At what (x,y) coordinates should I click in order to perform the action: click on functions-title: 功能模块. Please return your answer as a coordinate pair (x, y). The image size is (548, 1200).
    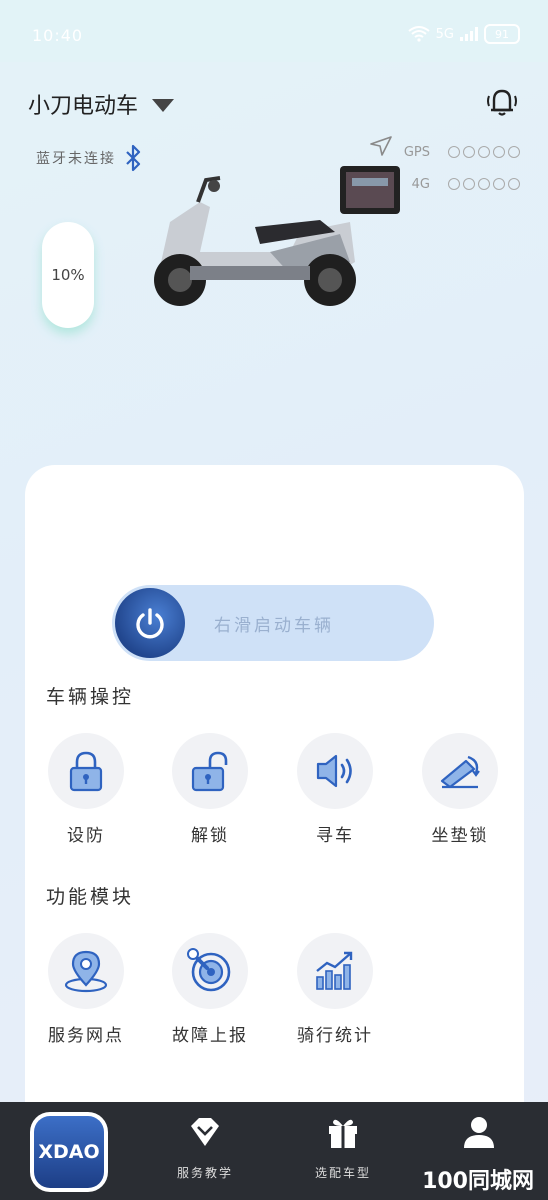
    Looking at the image, I should click on (90, 897).